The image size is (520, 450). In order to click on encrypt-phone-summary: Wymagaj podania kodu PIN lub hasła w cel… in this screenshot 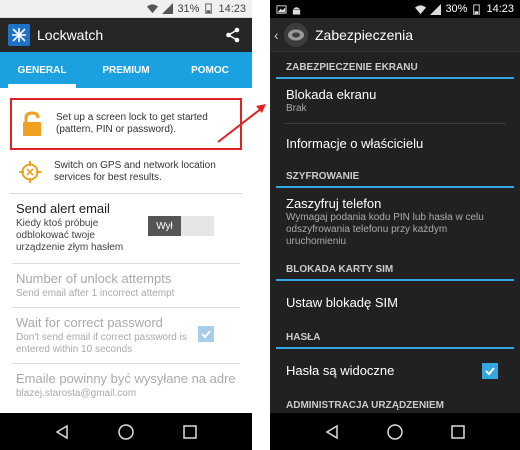, I will do `click(385, 229)`.